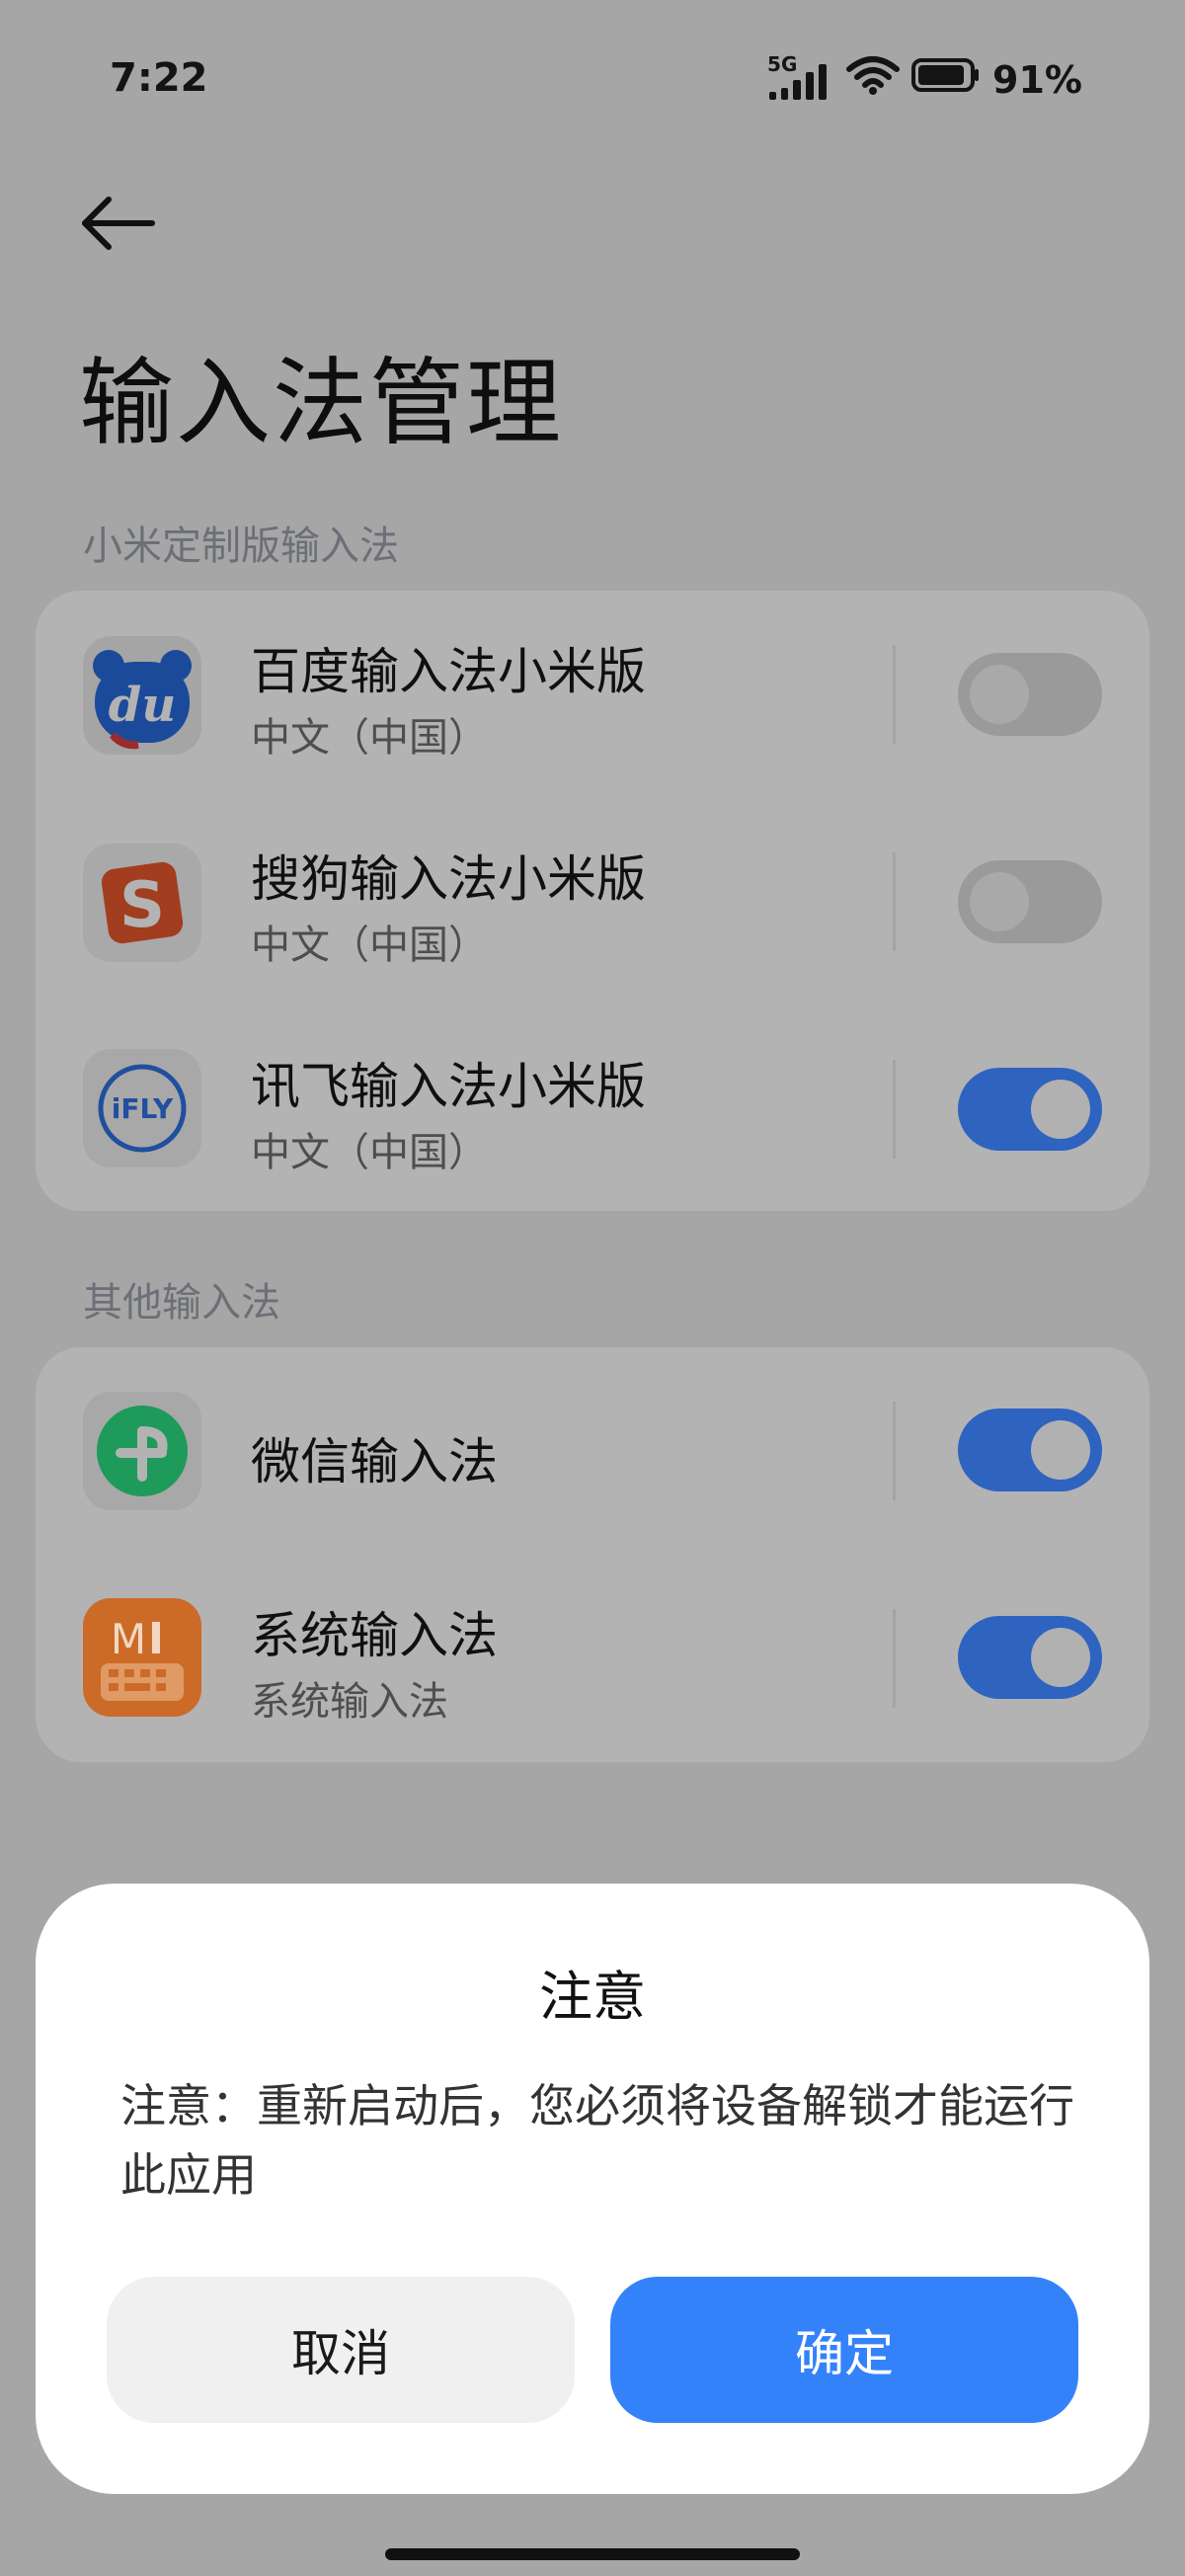 The image size is (1185, 2576). I want to click on dialog-title: 注意, so click(592, 1997).